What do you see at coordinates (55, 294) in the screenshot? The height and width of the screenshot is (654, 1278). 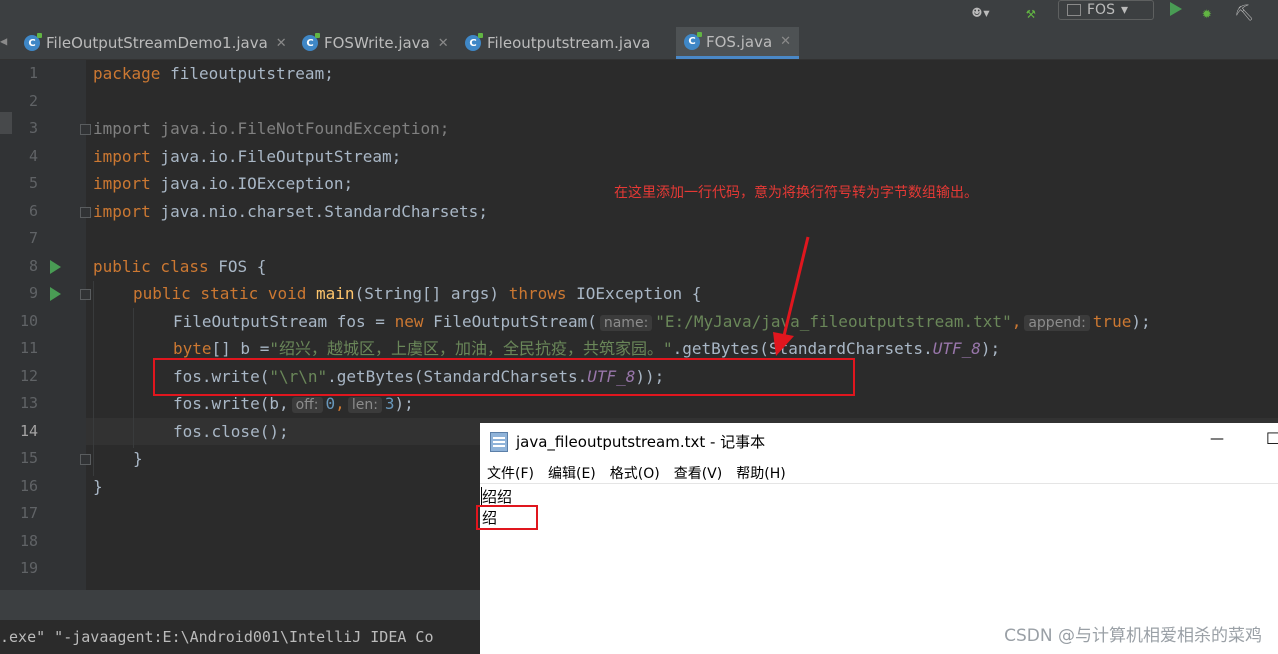 I see `run-main-icon` at bounding box center [55, 294].